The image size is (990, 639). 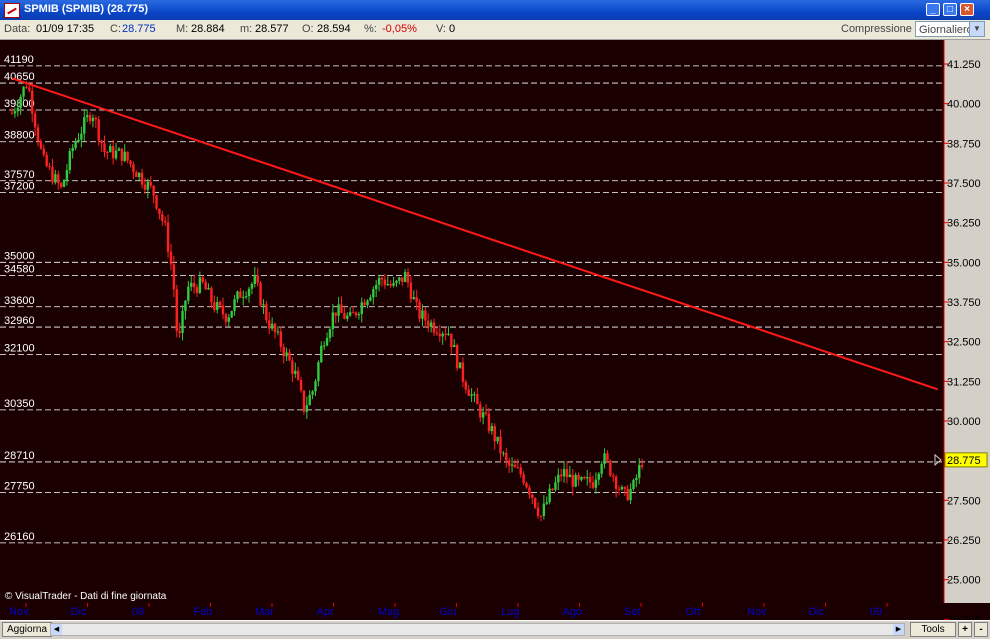 I want to click on y-tick-label: 27.500, so click(x=964, y=501).